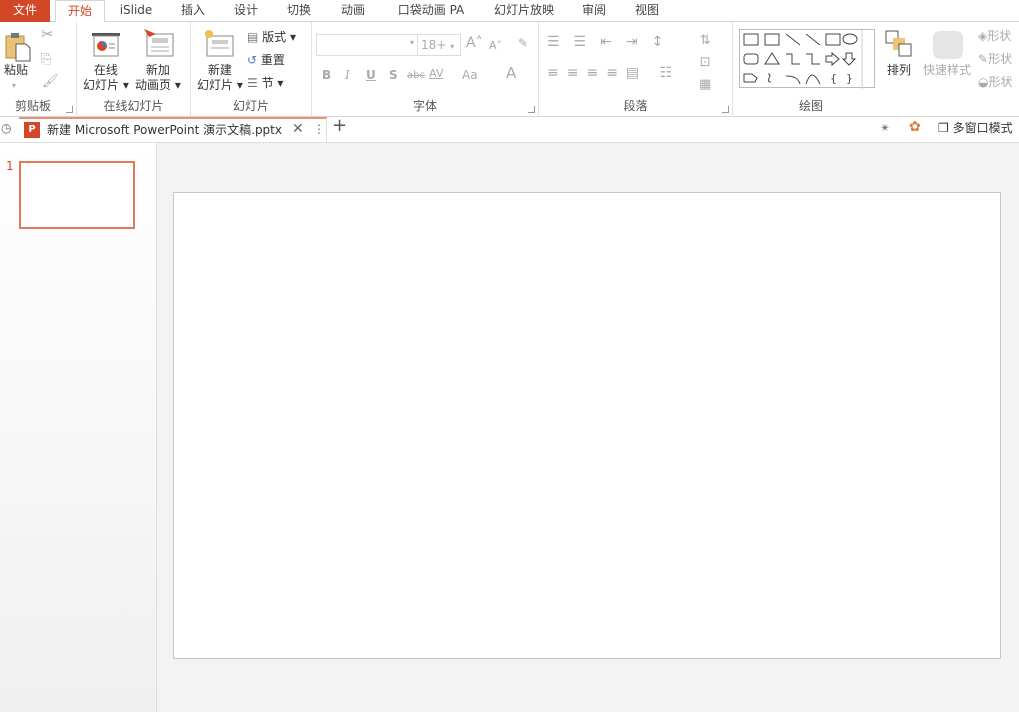 This screenshot has width=1019, height=712. I want to click on group-drawing: {} 排列 快速样式 ◈形状 ✎形状 ◒形状 绘图, so click(876, 69).